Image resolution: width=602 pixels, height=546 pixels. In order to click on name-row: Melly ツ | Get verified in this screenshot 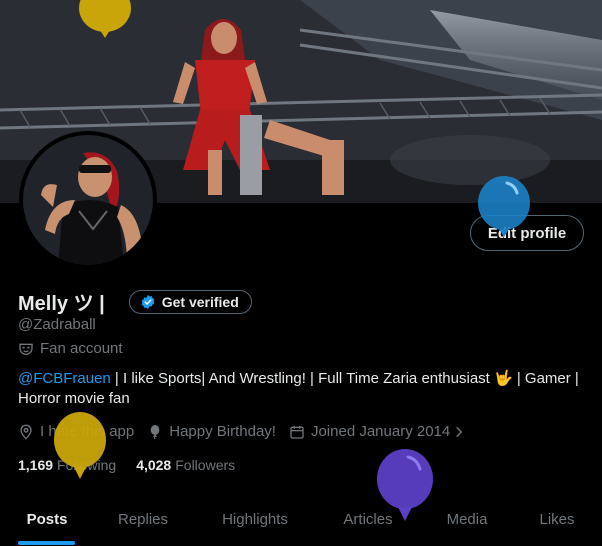, I will do `click(135, 301)`.